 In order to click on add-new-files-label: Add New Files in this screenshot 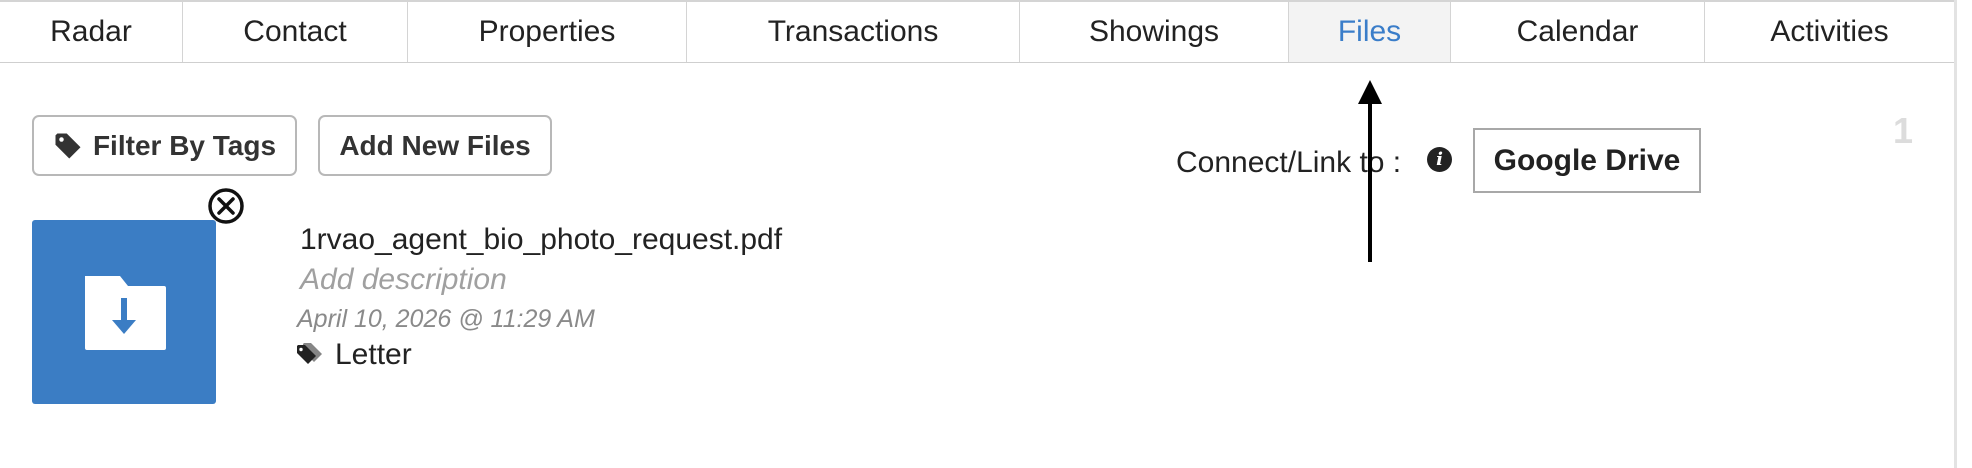, I will do `click(435, 145)`.